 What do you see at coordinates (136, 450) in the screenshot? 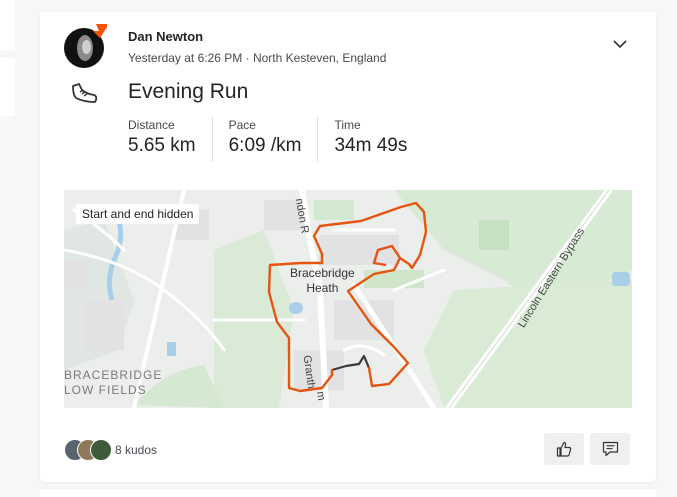
I see `kudos-count: 8 kudos` at bounding box center [136, 450].